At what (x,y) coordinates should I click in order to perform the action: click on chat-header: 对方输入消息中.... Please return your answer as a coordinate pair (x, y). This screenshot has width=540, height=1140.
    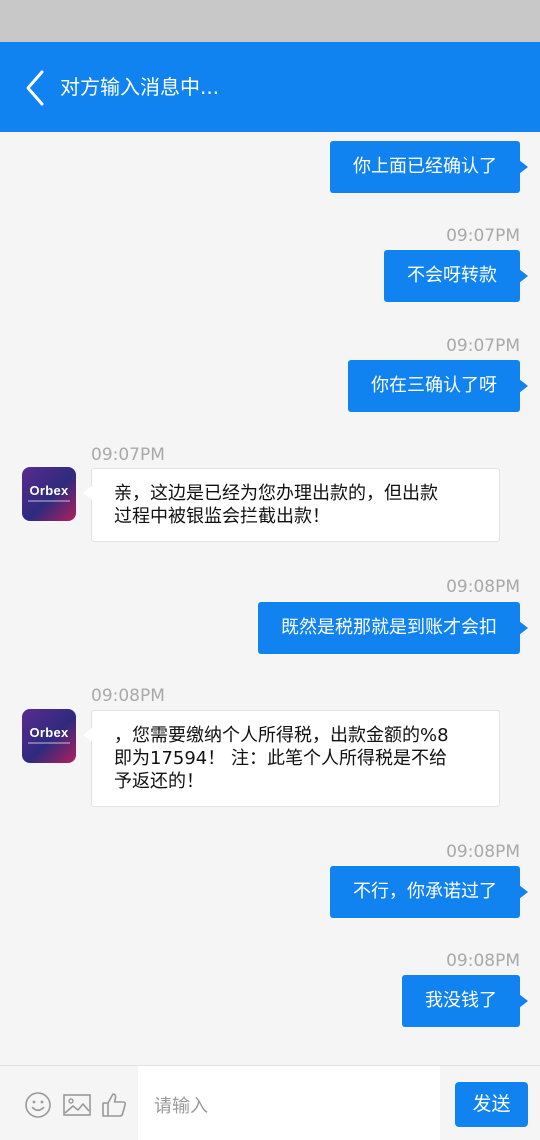
    Looking at the image, I should click on (270, 87).